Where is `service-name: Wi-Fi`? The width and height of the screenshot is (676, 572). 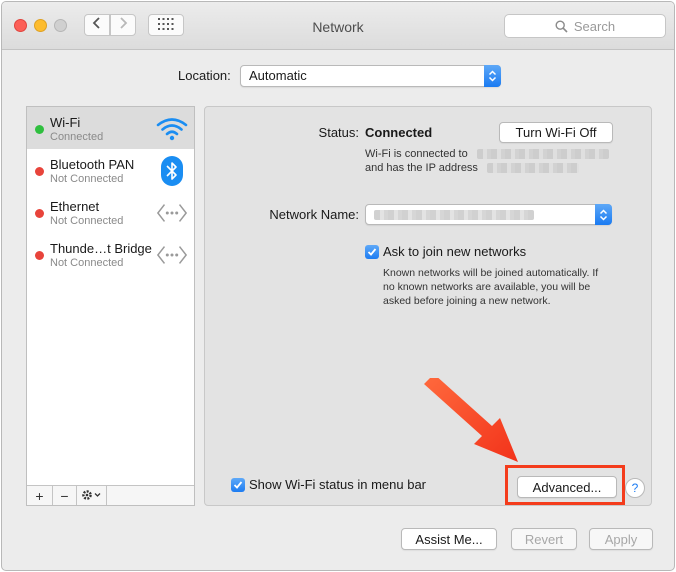 service-name: Wi-Fi is located at coordinates (65, 122).